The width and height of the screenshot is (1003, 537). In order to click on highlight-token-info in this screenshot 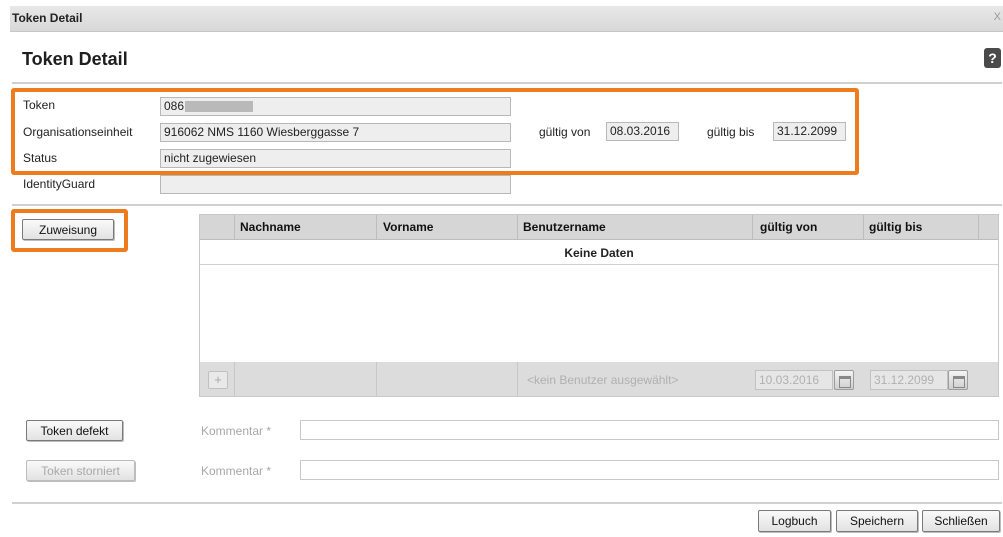, I will do `click(435, 131)`.